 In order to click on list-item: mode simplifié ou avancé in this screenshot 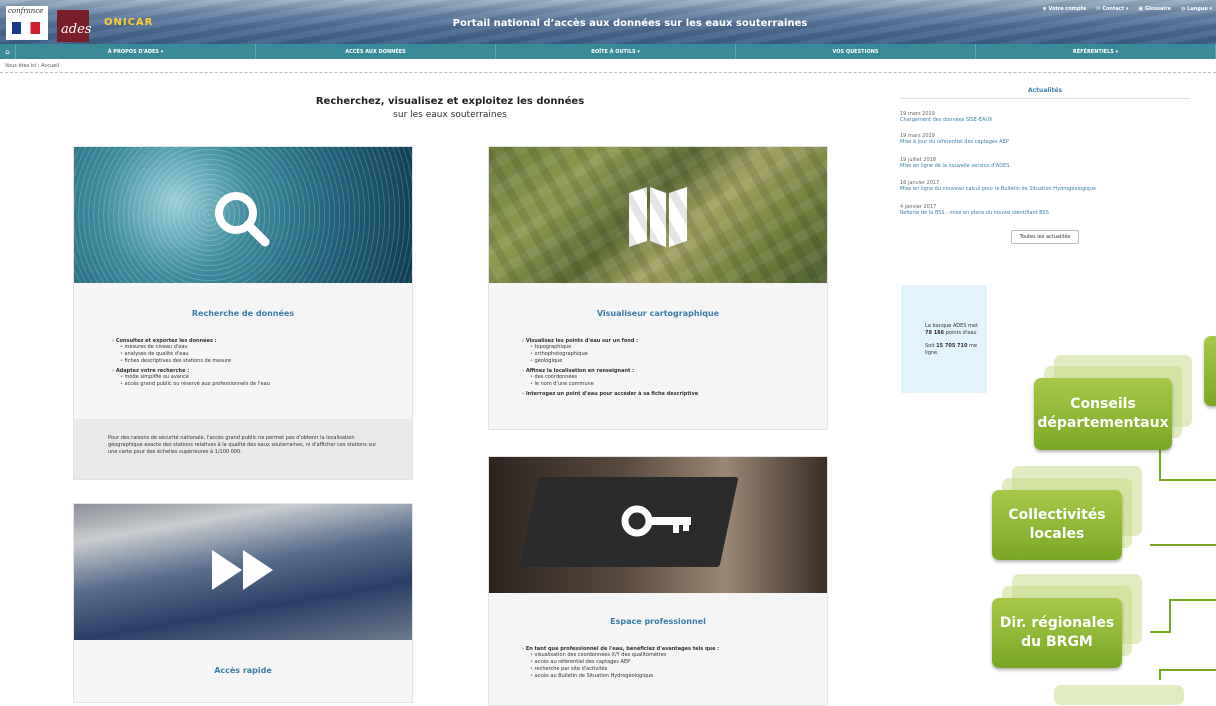, I will do `click(191, 377)`.